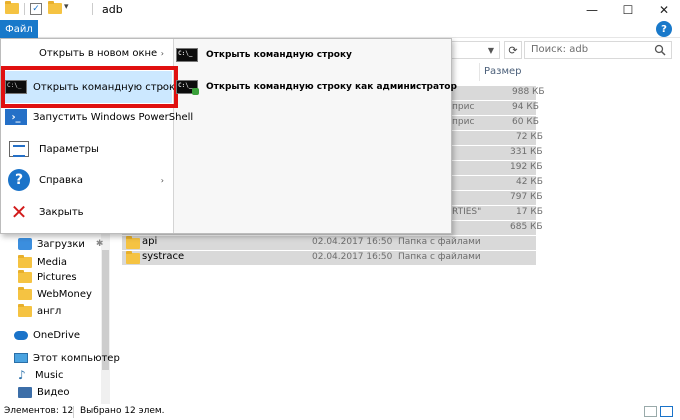 This screenshot has height=420, width=680. Describe the element at coordinates (479, 72) in the screenshot. I see `column-divider` at that location.